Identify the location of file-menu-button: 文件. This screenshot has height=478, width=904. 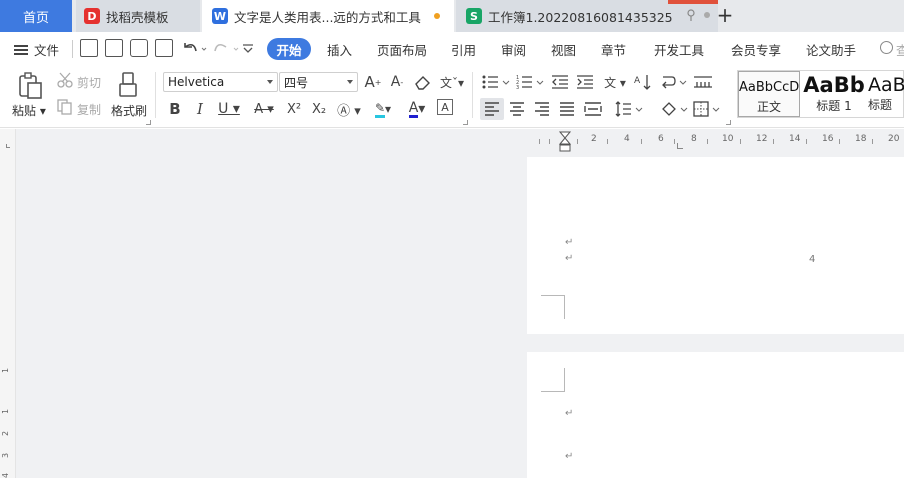
(36, 49).